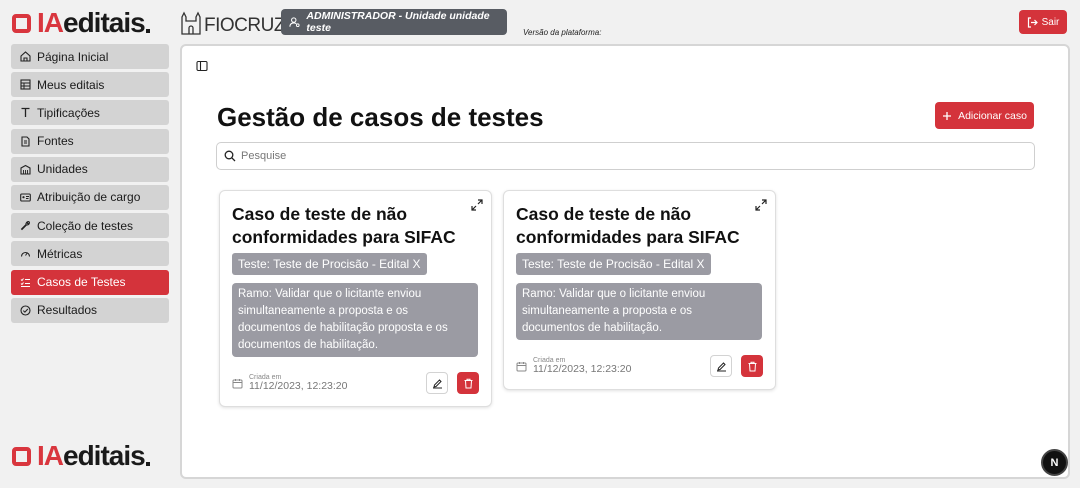 The height and width of the screenshot is (488, 1080). What do you see at coordinates (191, 23) in the screenshot?
I see `castle-icon` at bounding box center [191, 23].